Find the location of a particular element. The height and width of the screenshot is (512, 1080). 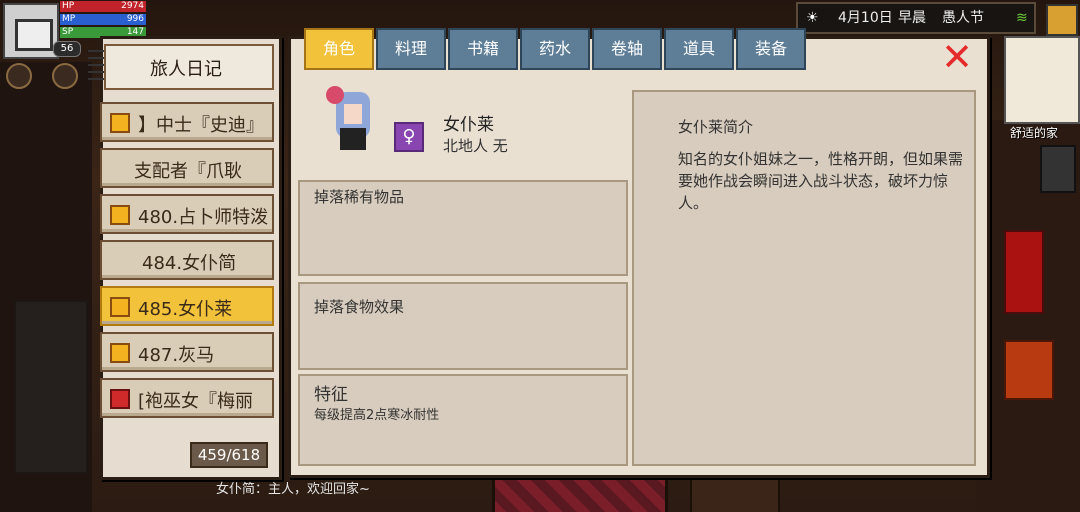

tab-cooking: 料理 is located at coordinates (411, 49).